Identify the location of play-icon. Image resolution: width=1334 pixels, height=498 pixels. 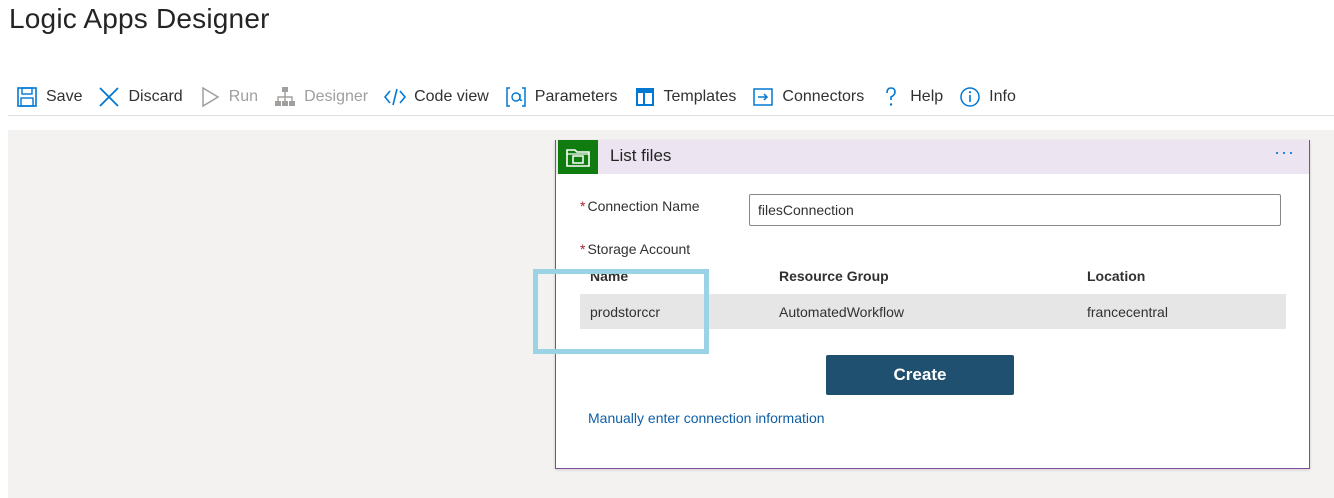
(210, 97).